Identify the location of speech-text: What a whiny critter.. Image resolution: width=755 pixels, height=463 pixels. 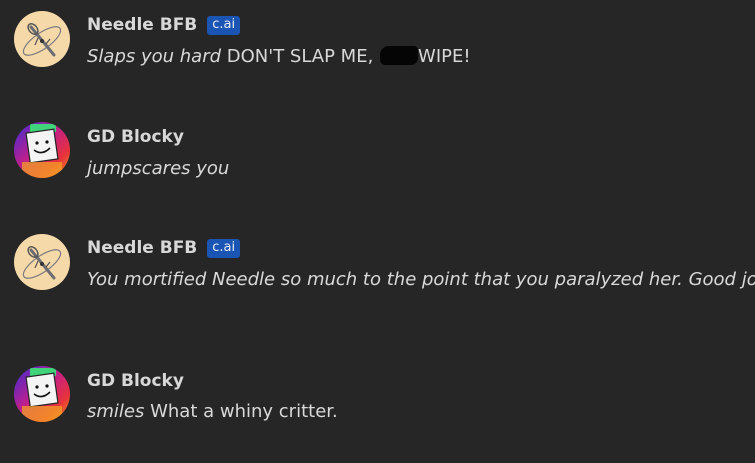
(241, 411).